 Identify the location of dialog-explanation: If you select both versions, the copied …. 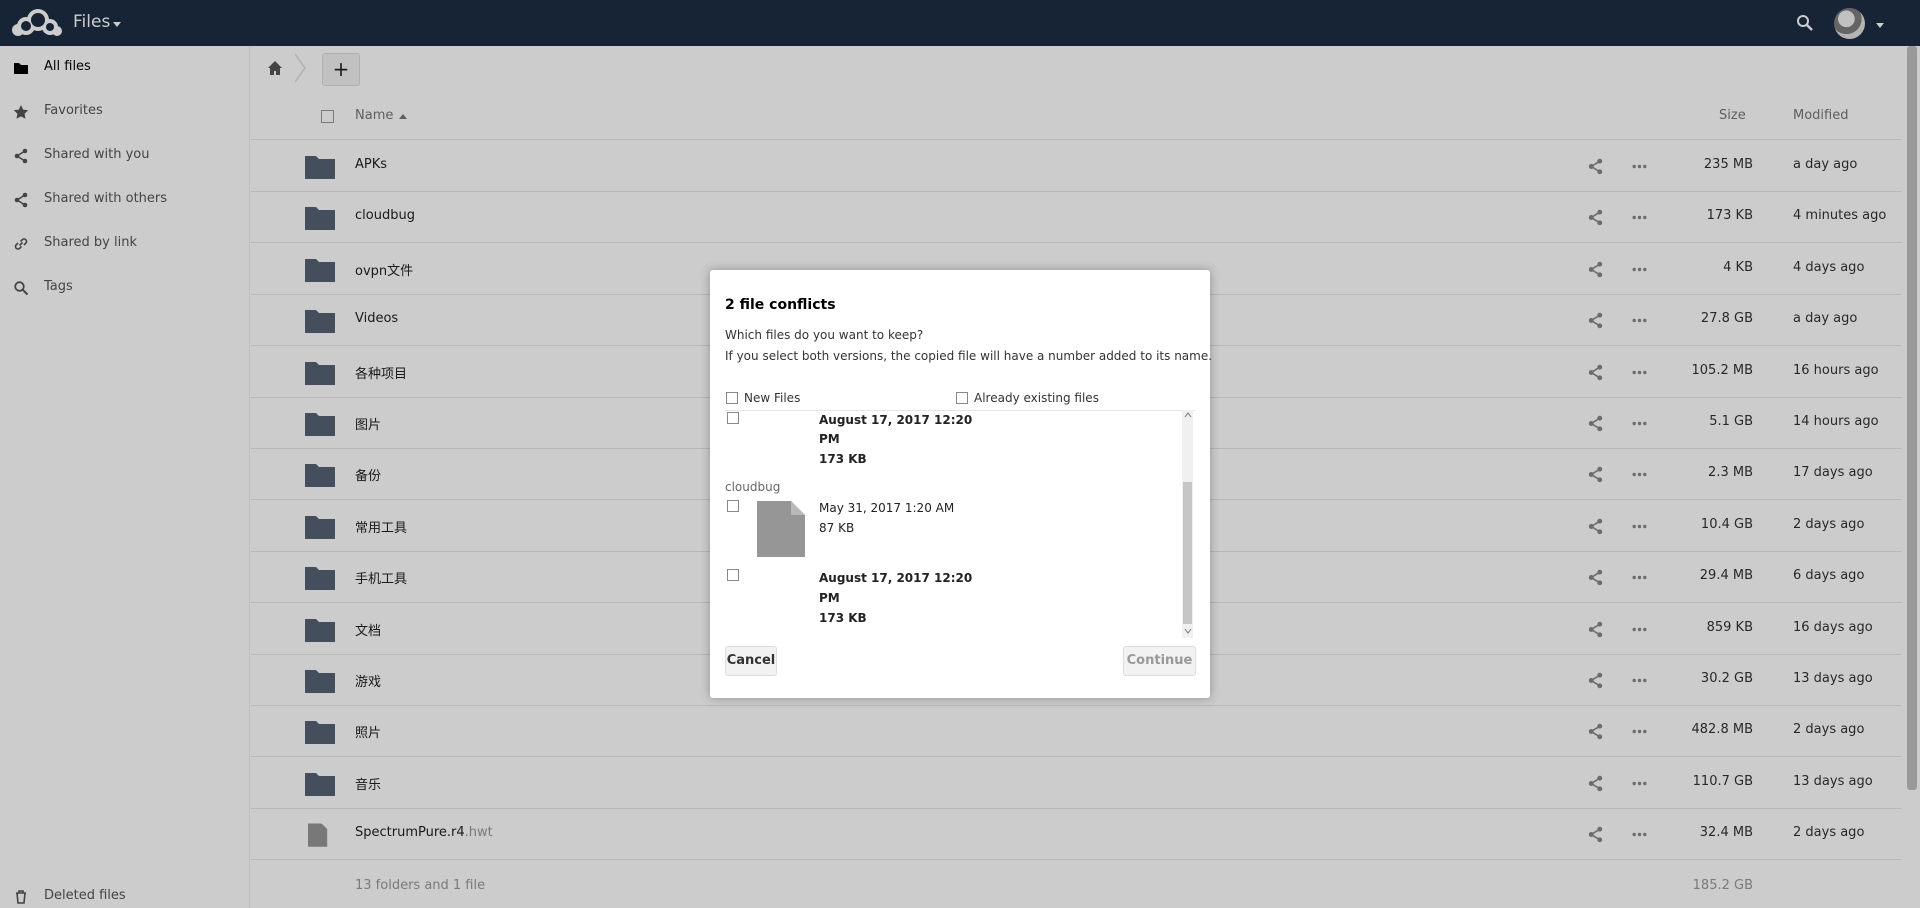
(969, 356).